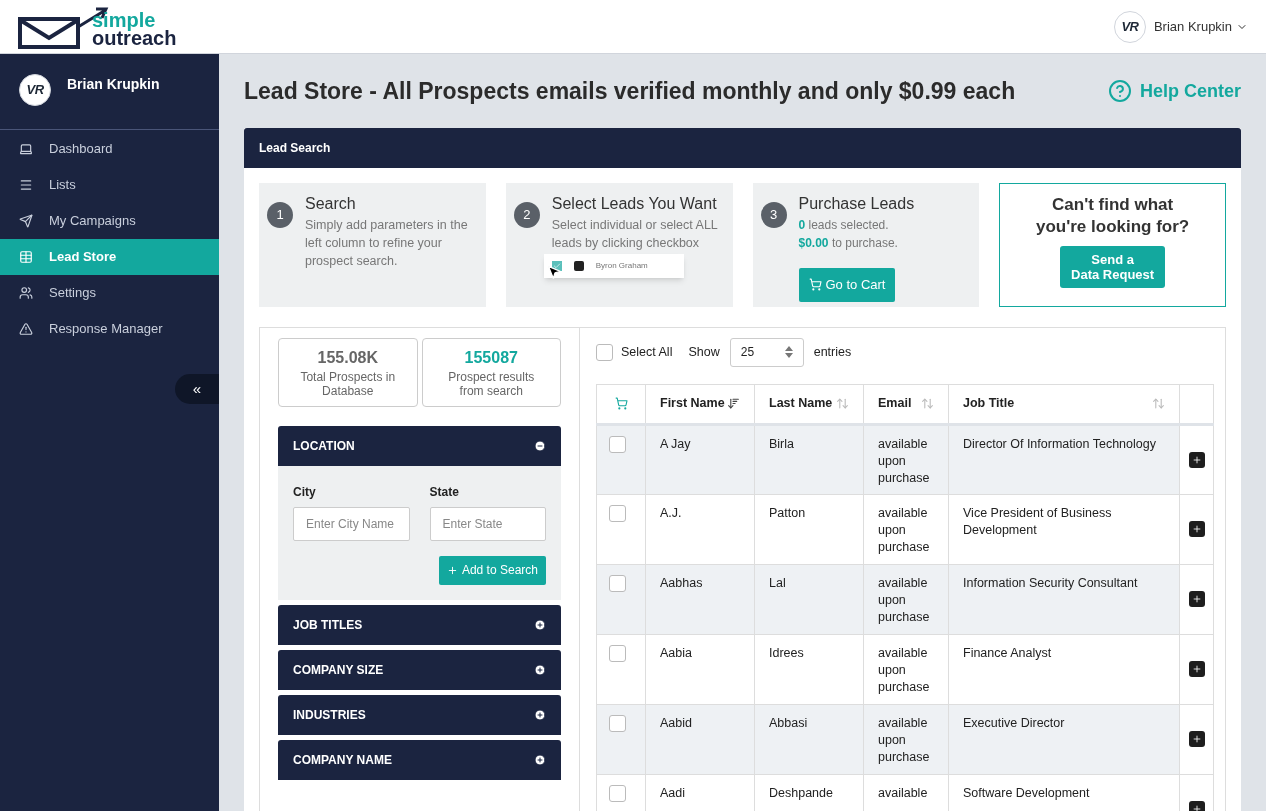 This screenshot has height=811, width=1266. Describe the element at coordinates (540, 445) in the screenshot. I see `collapse-icon` at that location.